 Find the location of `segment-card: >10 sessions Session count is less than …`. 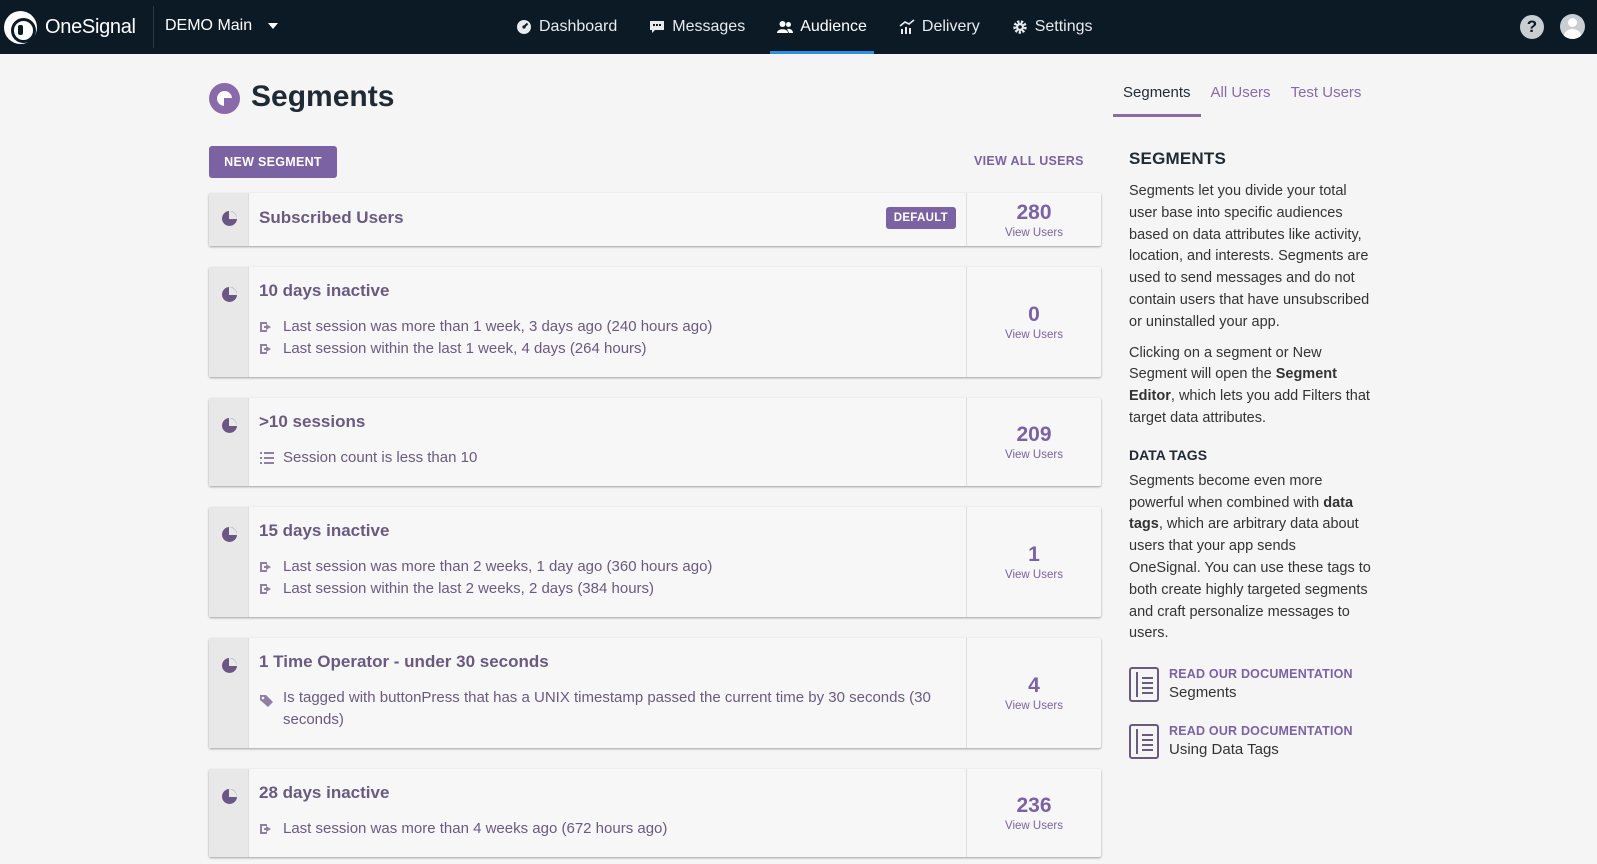

segment-card: >10 sessions Session count is less than … is located at coordinates (655, 442).